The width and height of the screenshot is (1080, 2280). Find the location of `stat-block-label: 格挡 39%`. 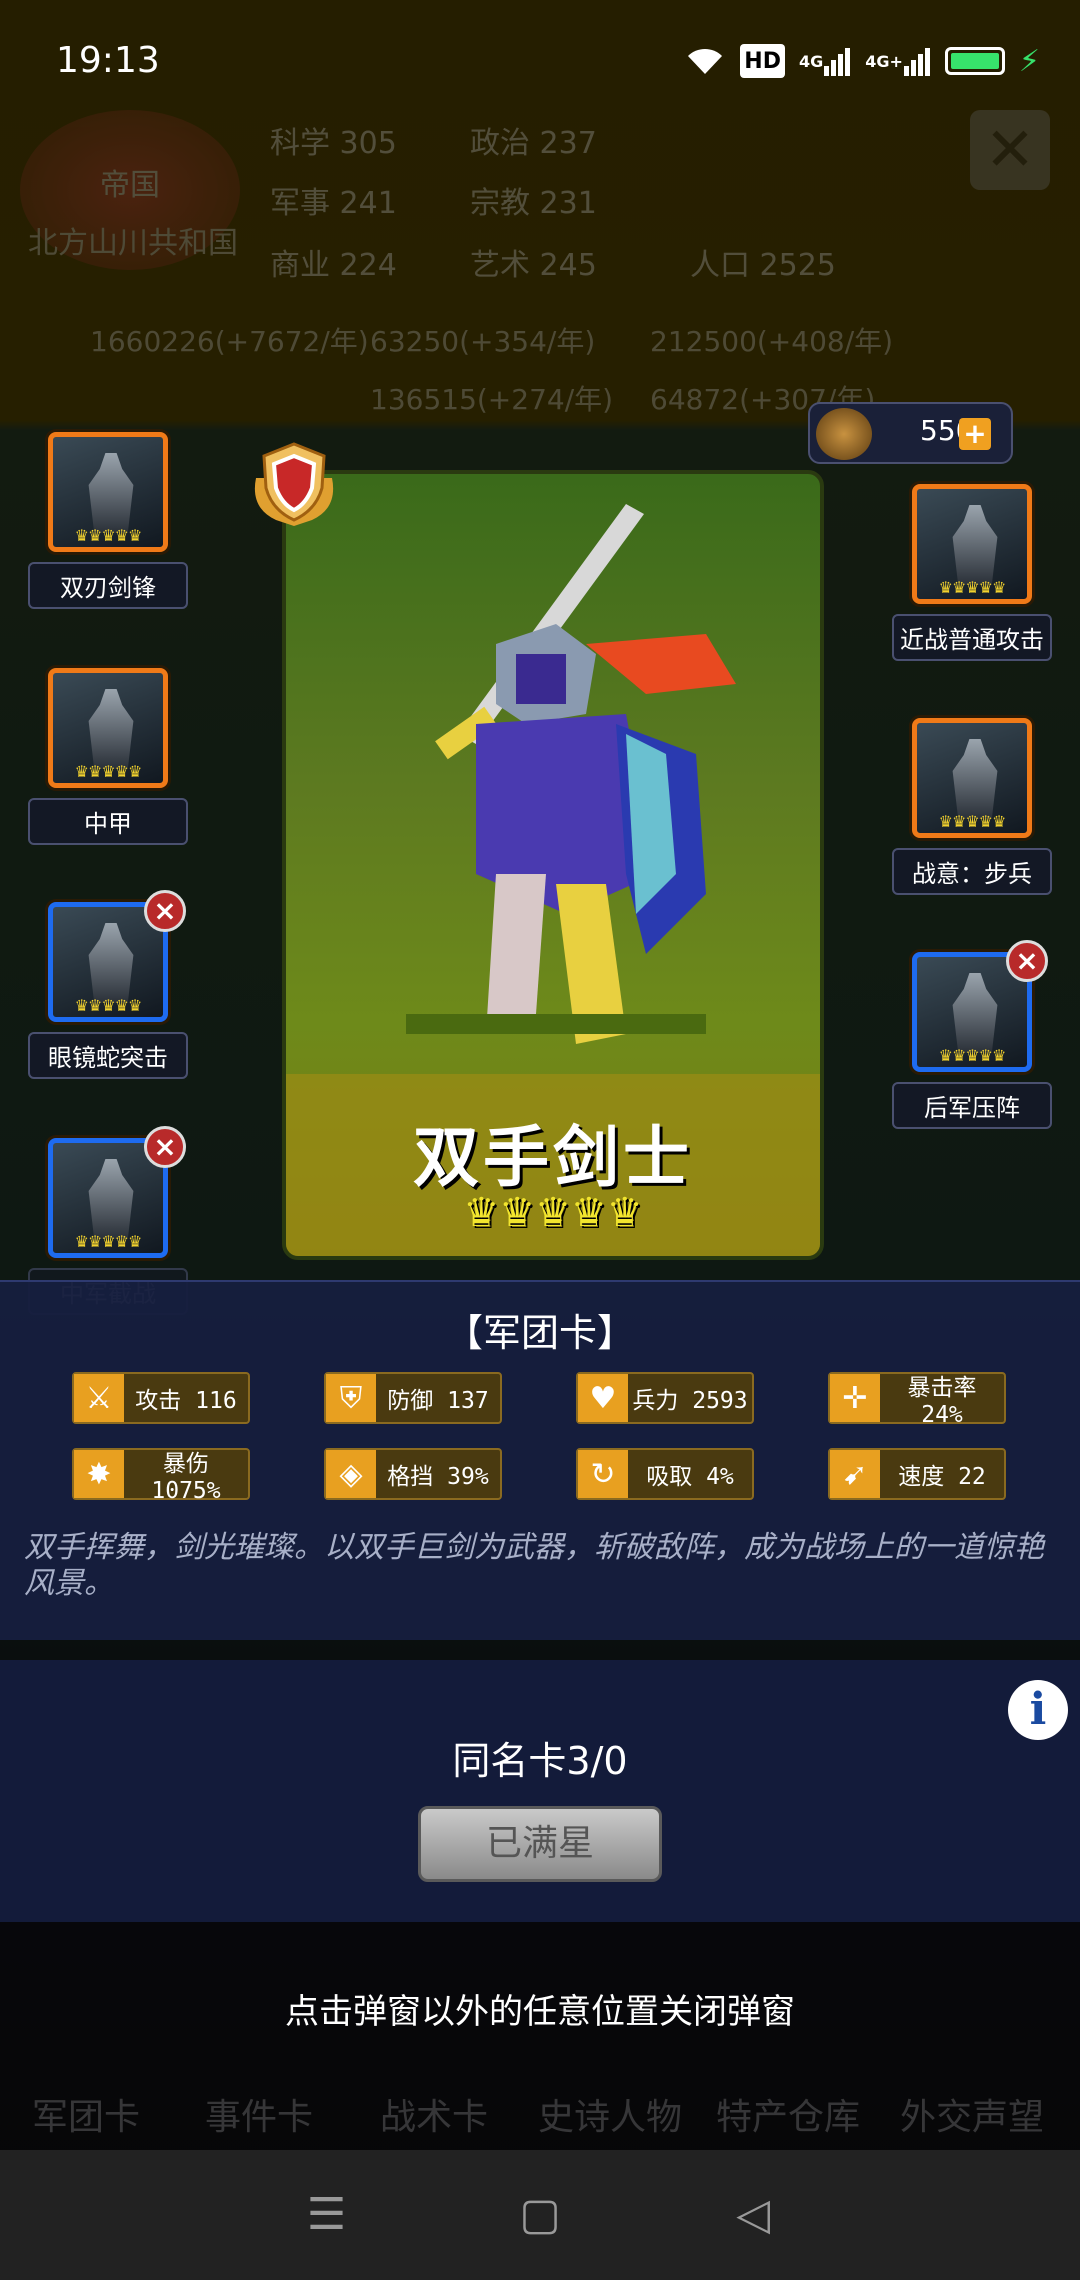

stat-block-label: 格挡 39% is located at coordinates (438, 1477).